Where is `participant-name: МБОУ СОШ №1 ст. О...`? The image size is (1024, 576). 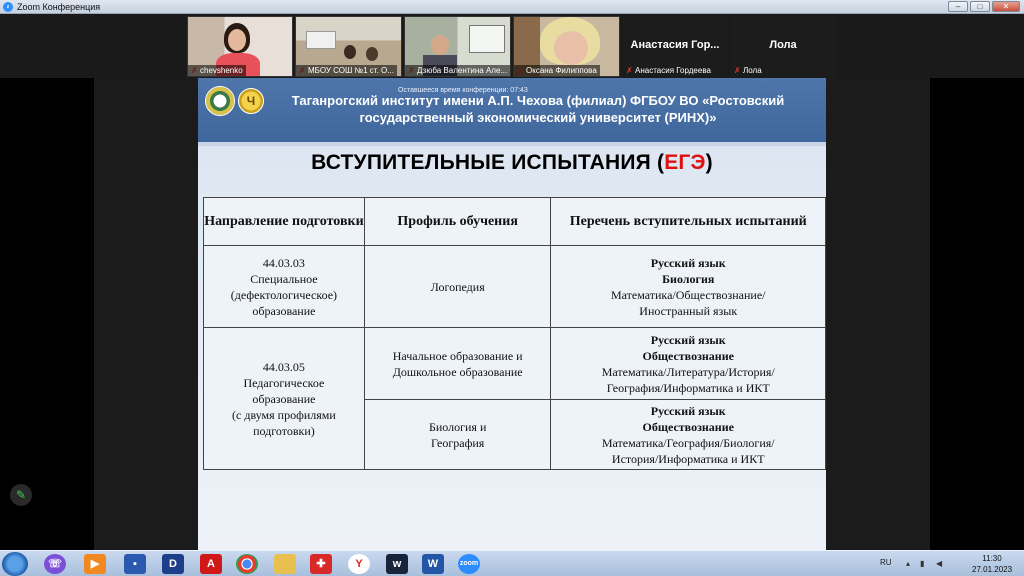
participant-name: МБОУ СОШ №1 ст. О... is located at coordinates (346, 70).